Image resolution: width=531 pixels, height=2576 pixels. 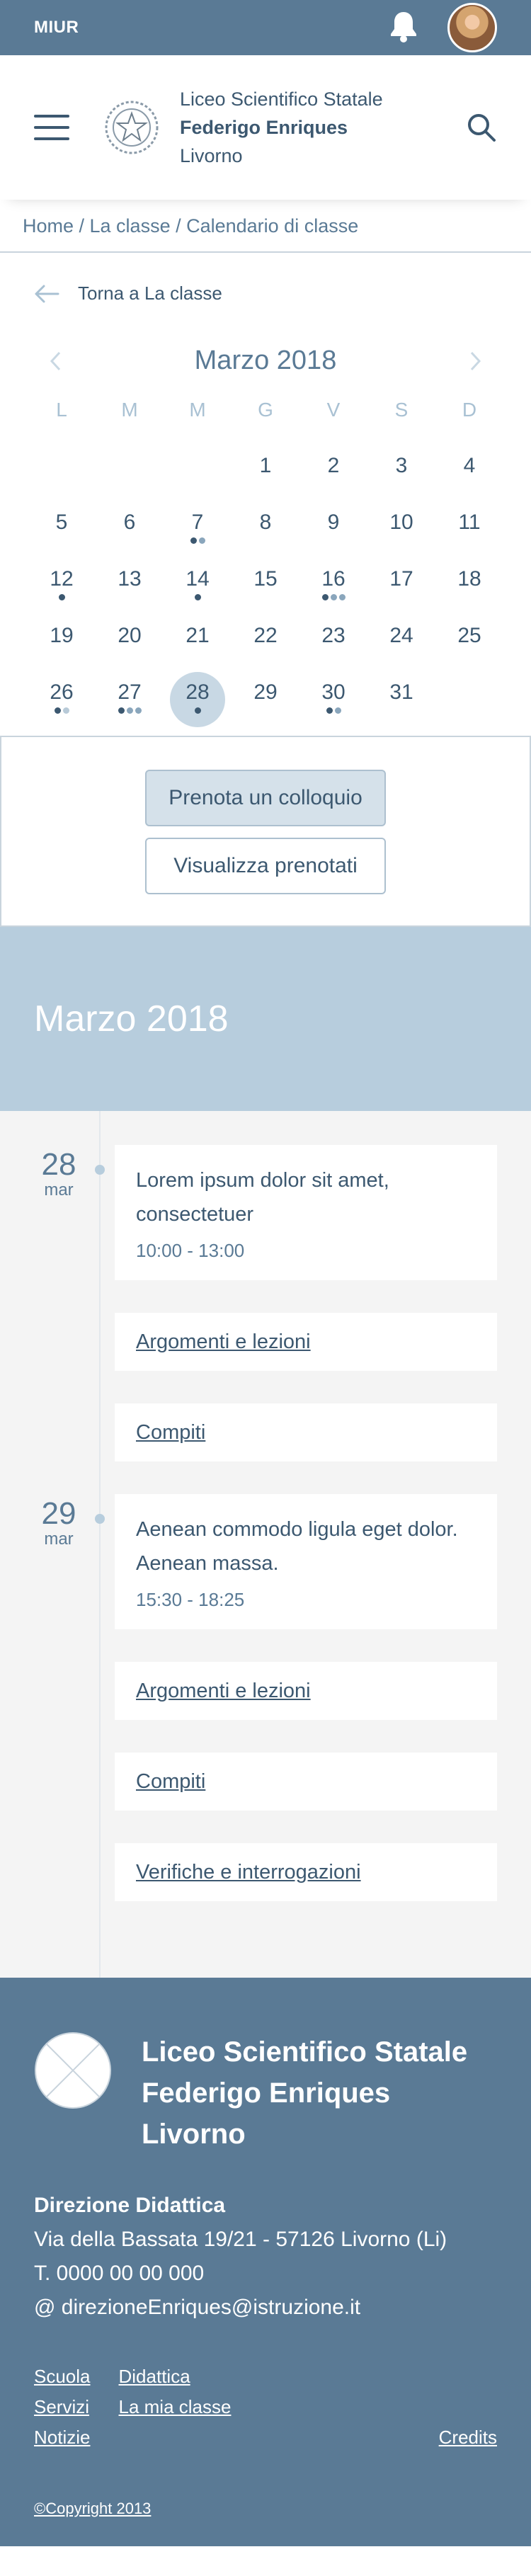 I want to click on calendar-day: 31, so click(x=401, y=699).